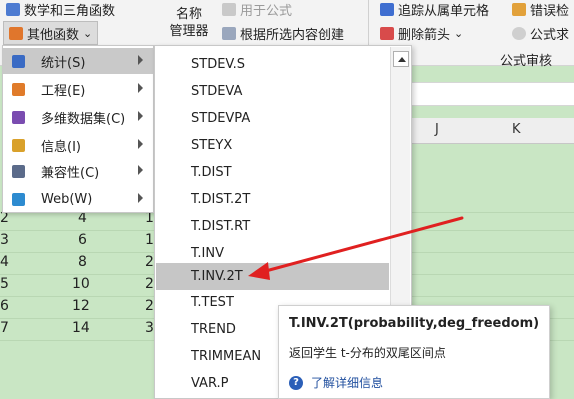 This screenshot has height=399, width=574. I want to click on use-in-formula-icon, so click(229, 9).